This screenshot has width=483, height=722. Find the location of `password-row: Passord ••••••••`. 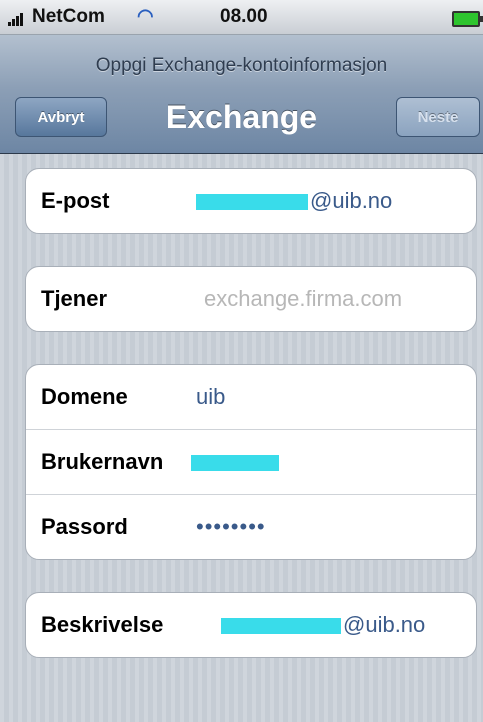

password-row: Passord •••••••• is located at coordinates (251, 527).